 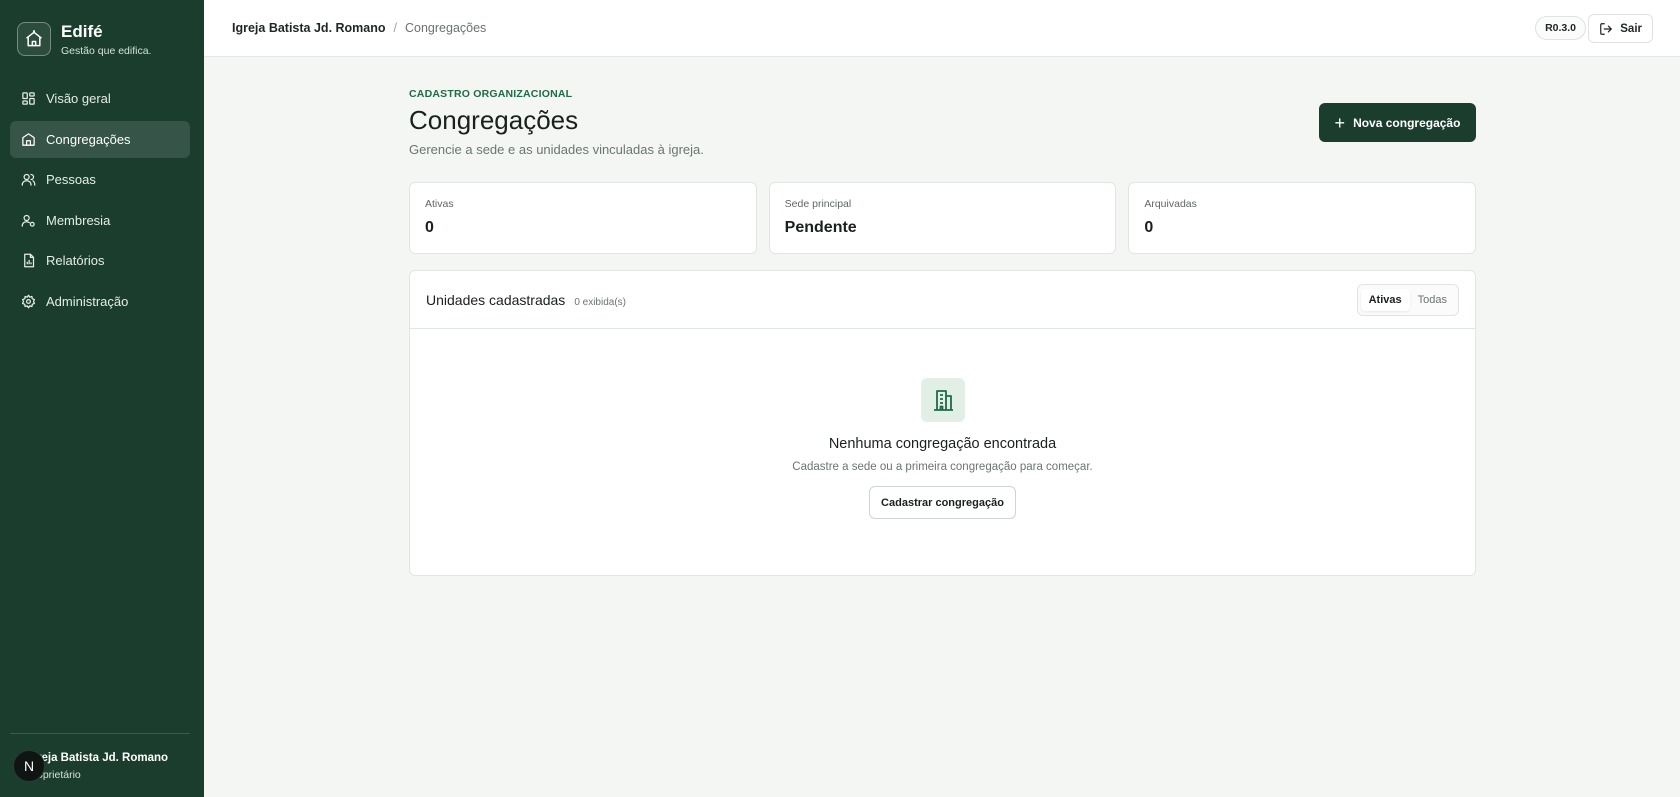 I want to click on sidebar-item-congregacoes: Congregações, so click(x=100, y=139).